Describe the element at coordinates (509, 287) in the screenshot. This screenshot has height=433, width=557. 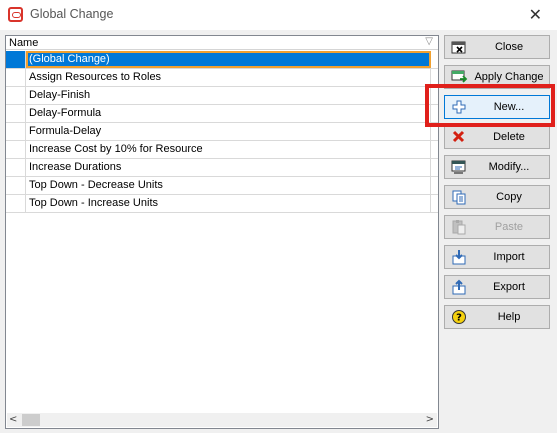
I see `export-button-label: Export` at that location.